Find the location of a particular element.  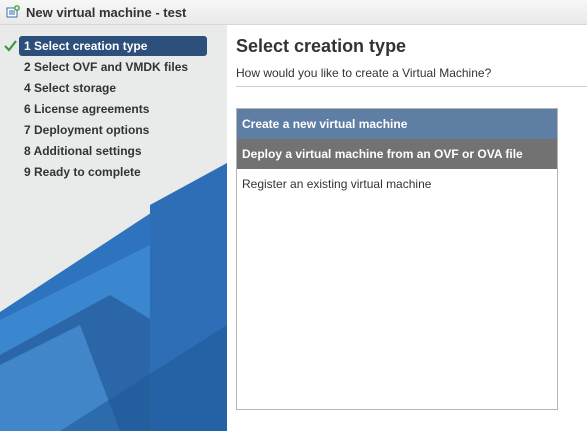

step-select-ovf-vmdk-files: 2 Select OVF and VMDK files is located at coordinates (113, 67).